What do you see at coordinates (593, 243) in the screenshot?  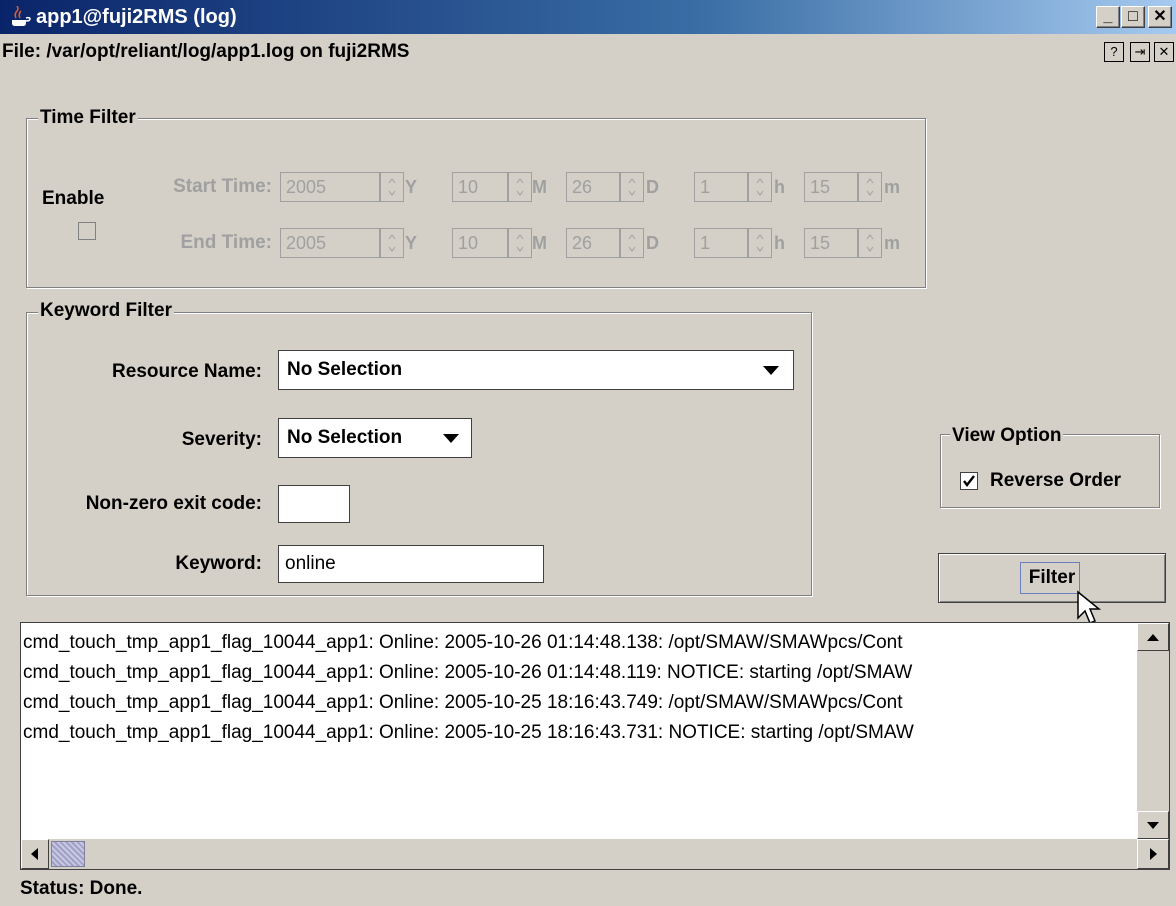 I see `end-day-field: 26` at bounding box center [593, 243].